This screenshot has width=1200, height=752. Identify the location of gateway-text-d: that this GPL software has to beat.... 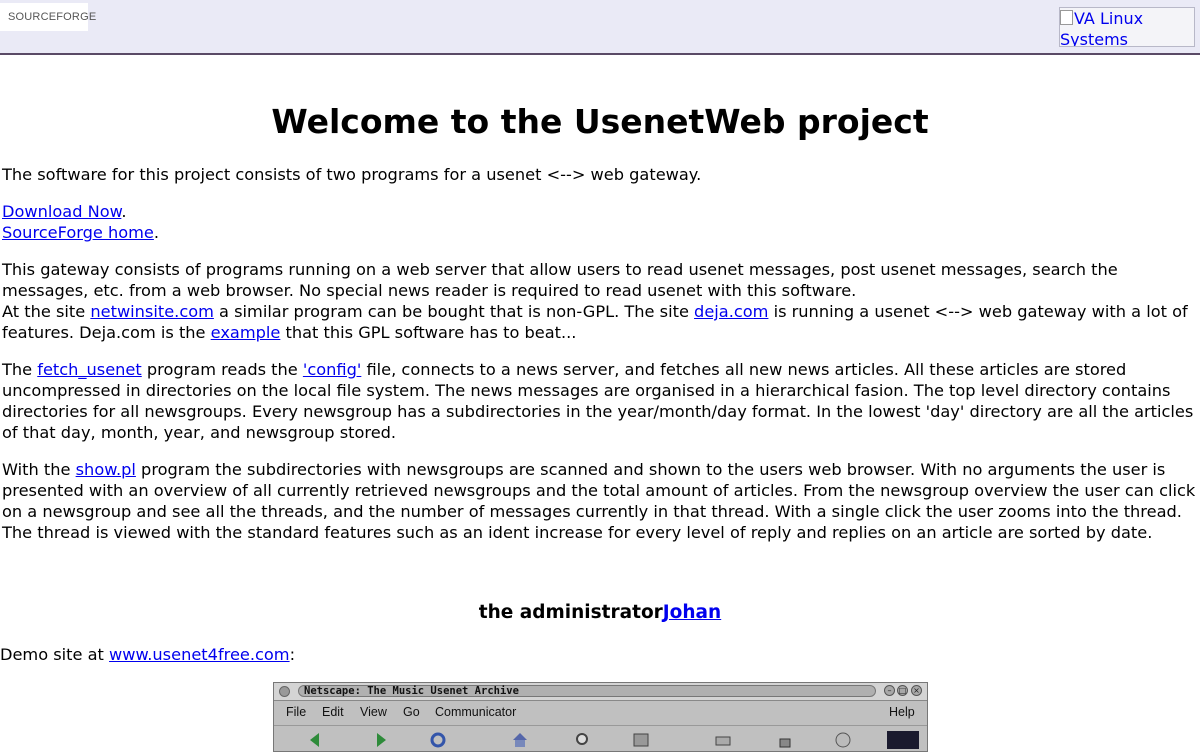
(428, 332).